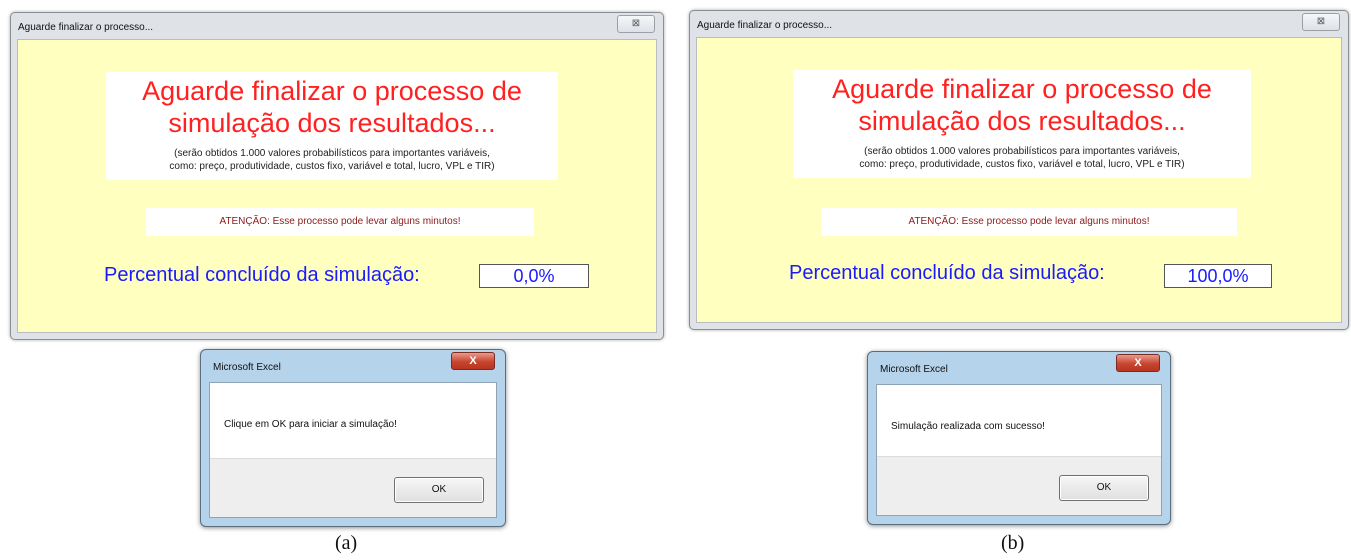 The image size is (1351, 560). Describe the element at coordinates (1218, 276) in the screenshot. I see `progress-value-field: 100,0%` at that location.